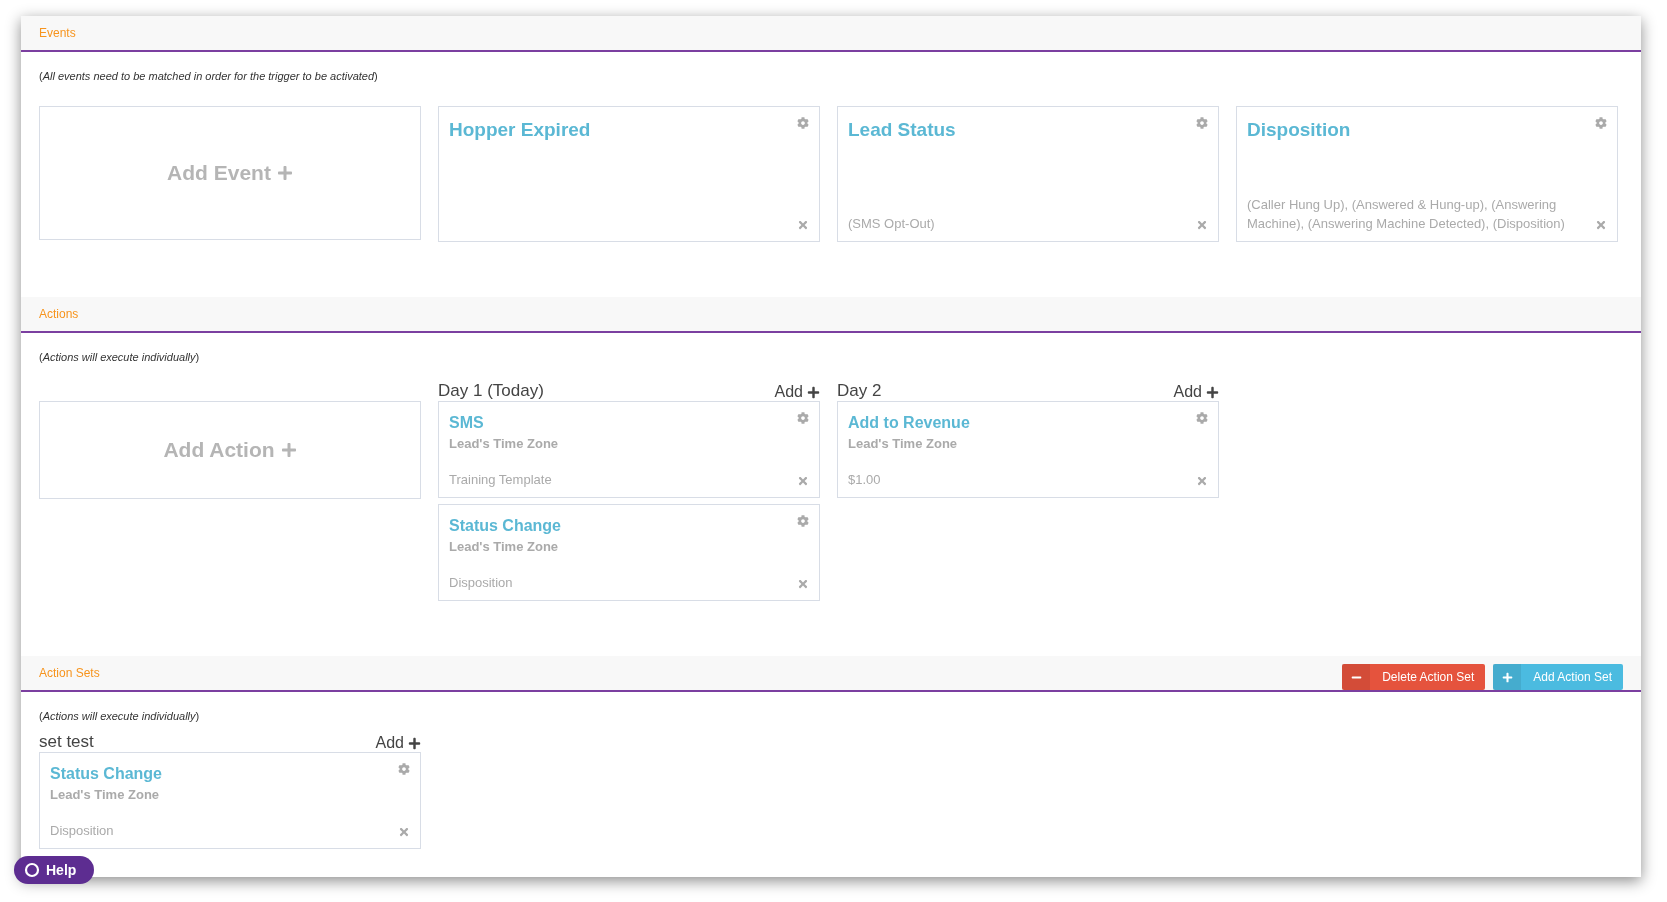 Image resolution: width=1667 pixels, height=902 pixels. Describe the element at coordinates (520, 130) in the screenshot. I see `card-title: Hopper Expired` at that location.